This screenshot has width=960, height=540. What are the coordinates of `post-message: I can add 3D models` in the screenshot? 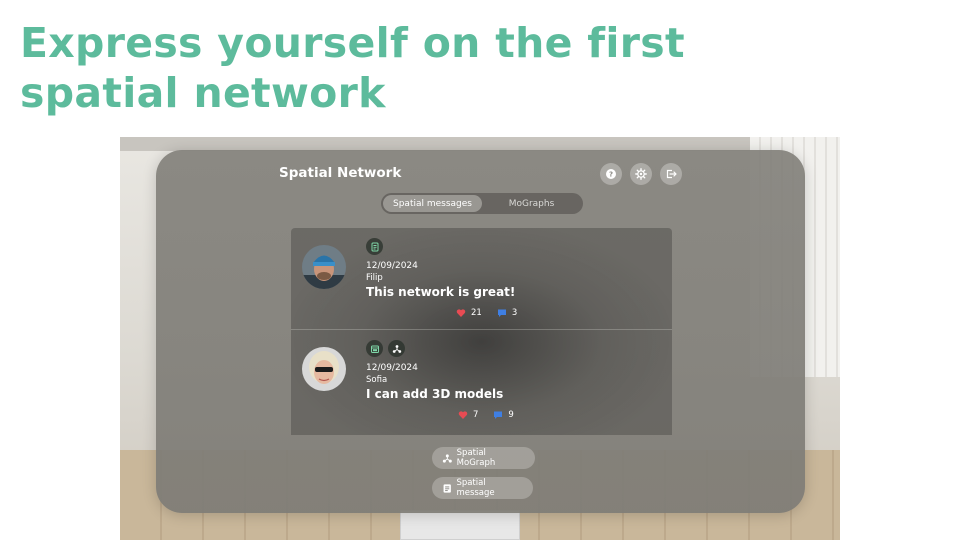 It's located at (435, 394).